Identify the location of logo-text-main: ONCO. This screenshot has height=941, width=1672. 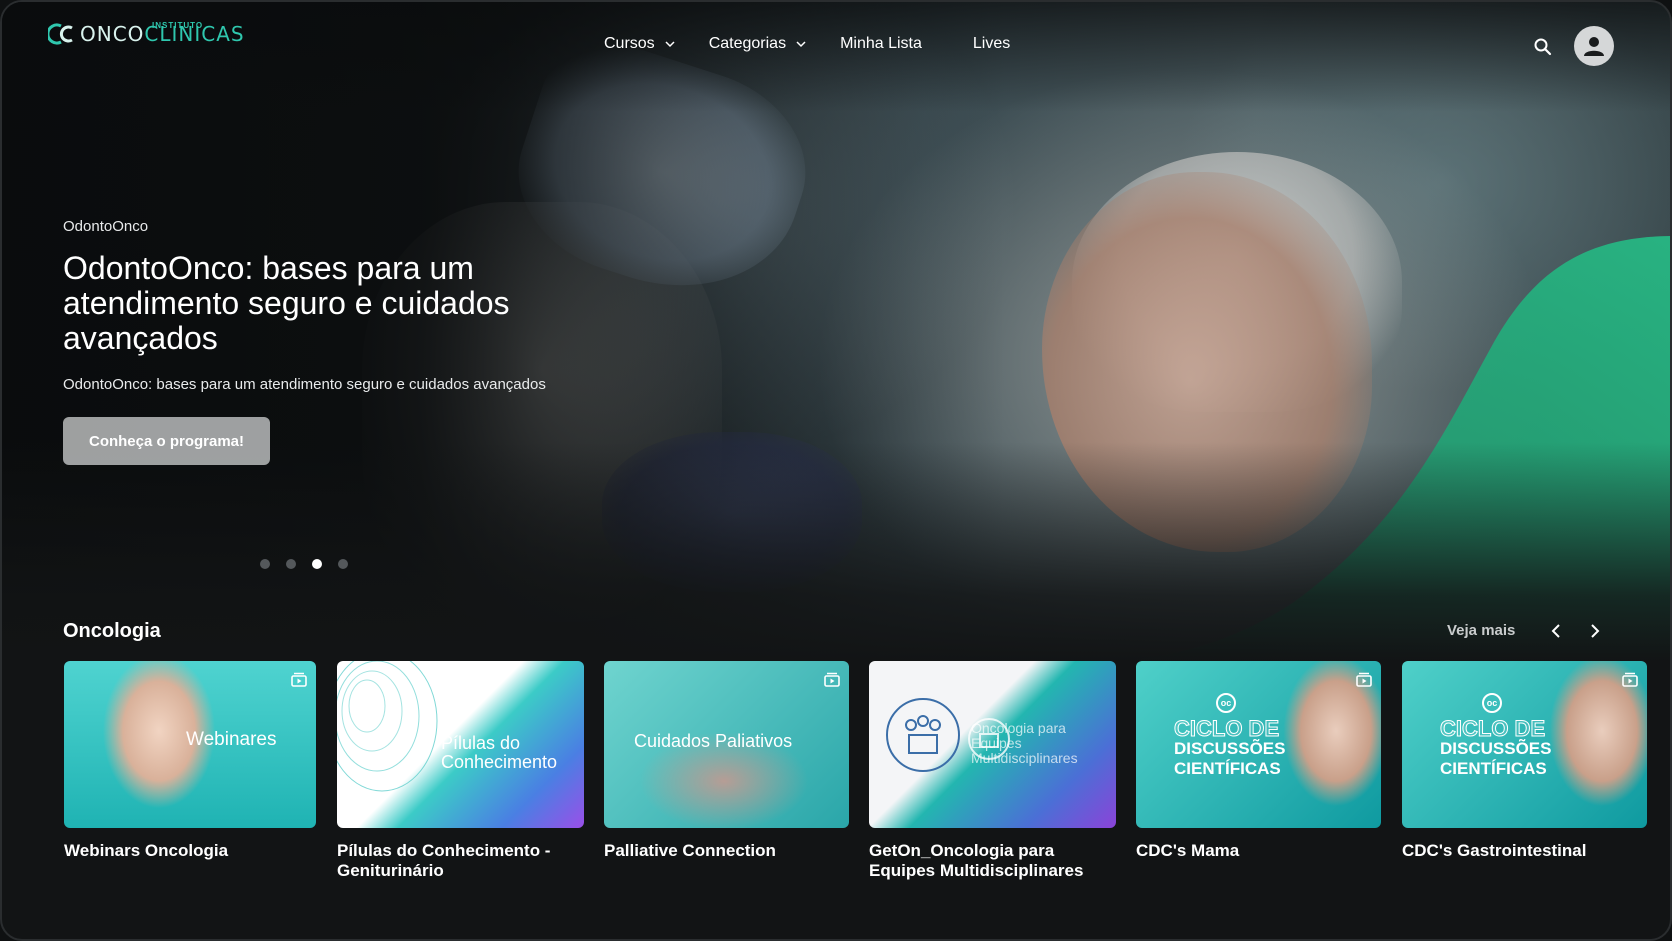
(112, 34).